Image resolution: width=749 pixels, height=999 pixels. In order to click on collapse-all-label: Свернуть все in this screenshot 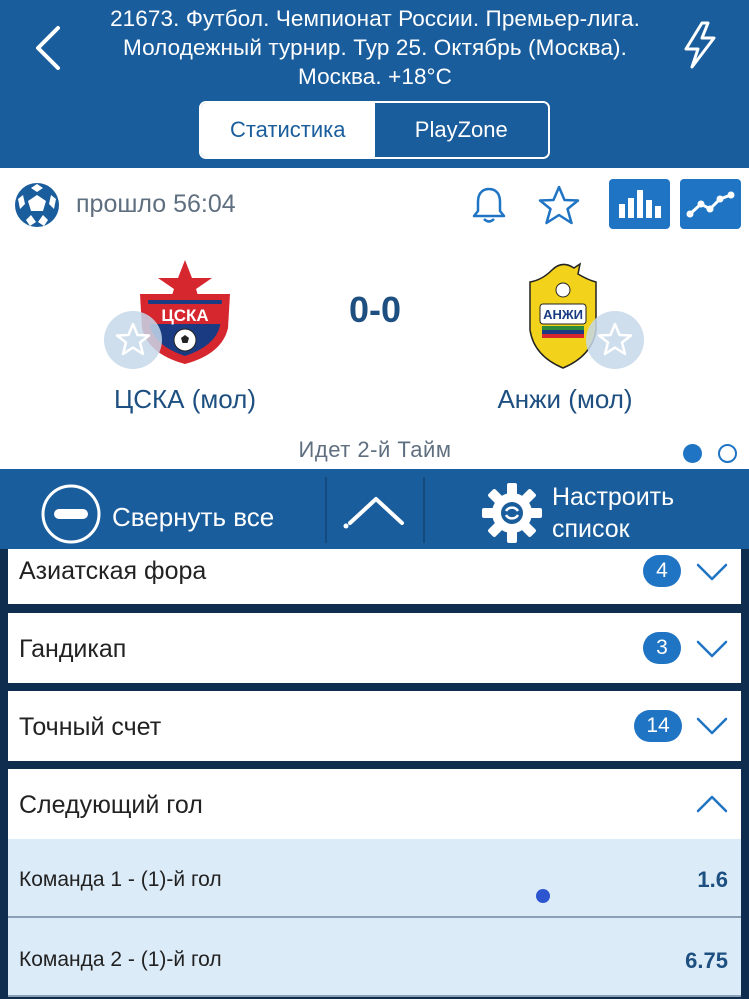, I will do `click(193, 517)`.